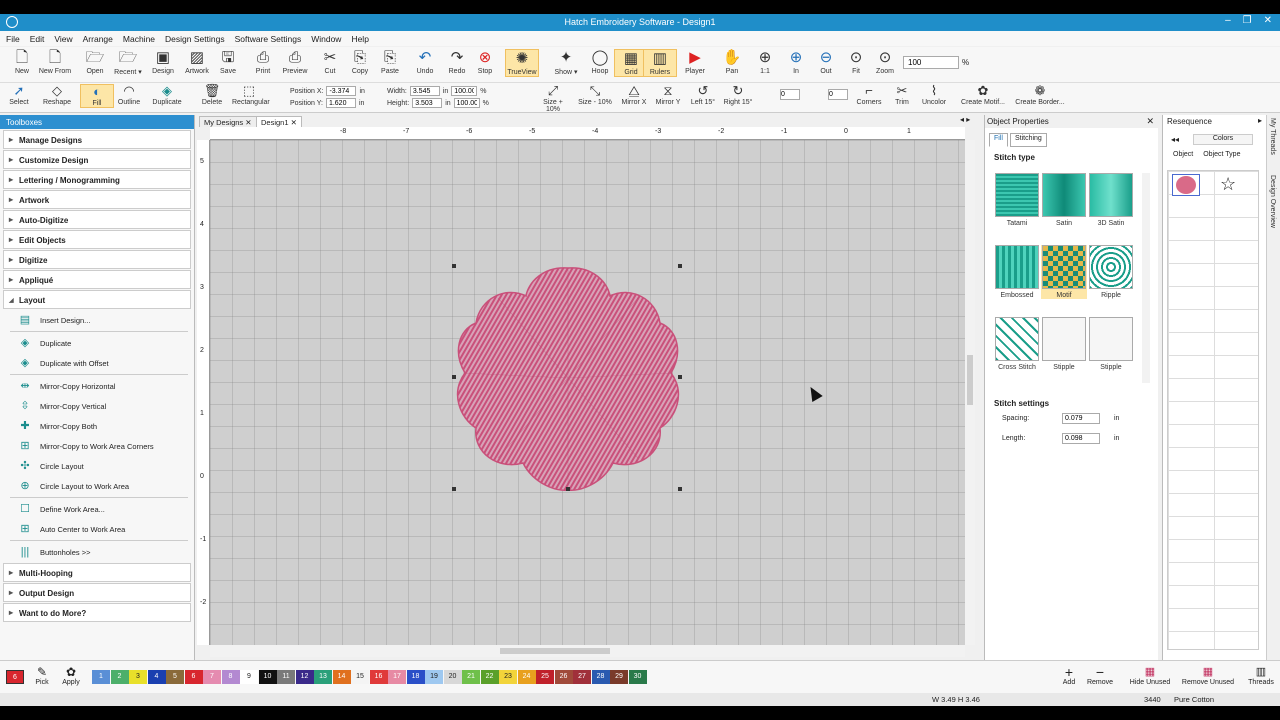 This screenshot has width=1280, height=720. I want to click on zoom-select, so click(931, 62).